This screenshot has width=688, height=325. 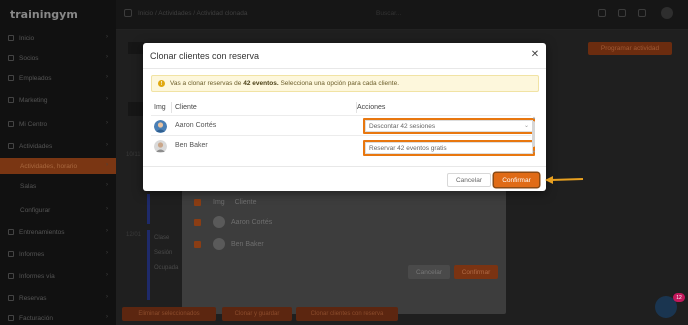 What do you see at coordinates (58, 146) in the screenshot?
I see `sidebar-item: Actividades ›` at bounding box center [58, 146].